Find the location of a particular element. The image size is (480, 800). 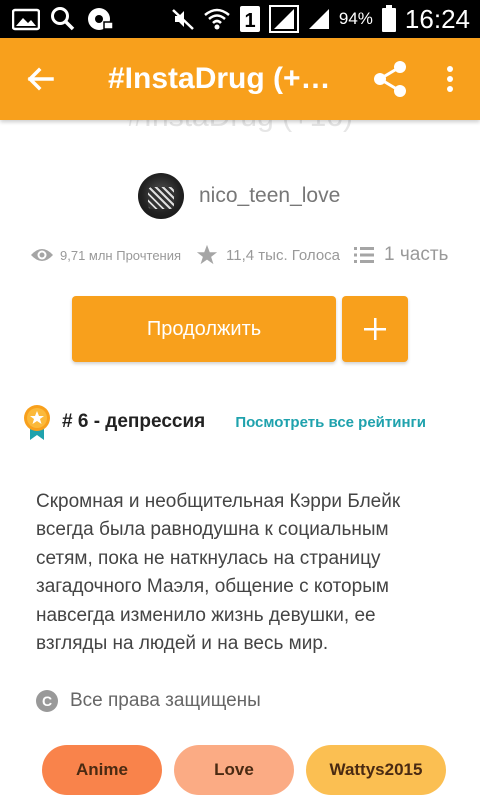

more-vert-icon is located at coordinates (450, 79).